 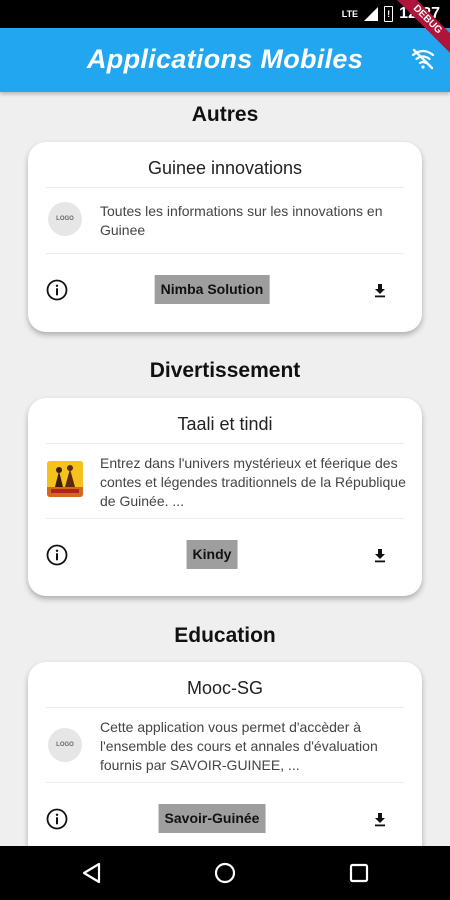 I want to click on app-logo, so click(x=65, y=479).